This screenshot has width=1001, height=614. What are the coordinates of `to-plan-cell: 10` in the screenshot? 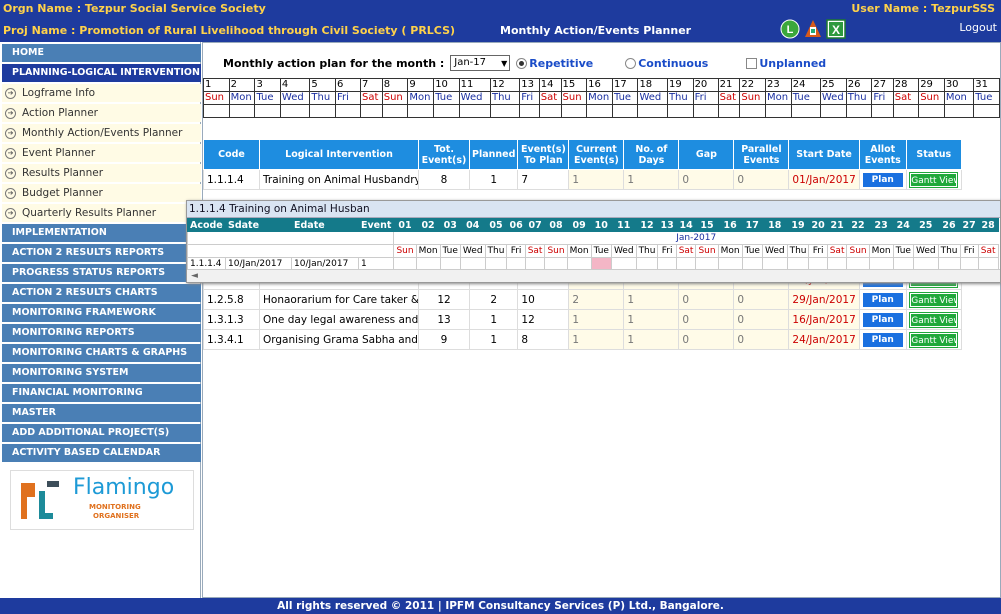 It's located at (543, 299).